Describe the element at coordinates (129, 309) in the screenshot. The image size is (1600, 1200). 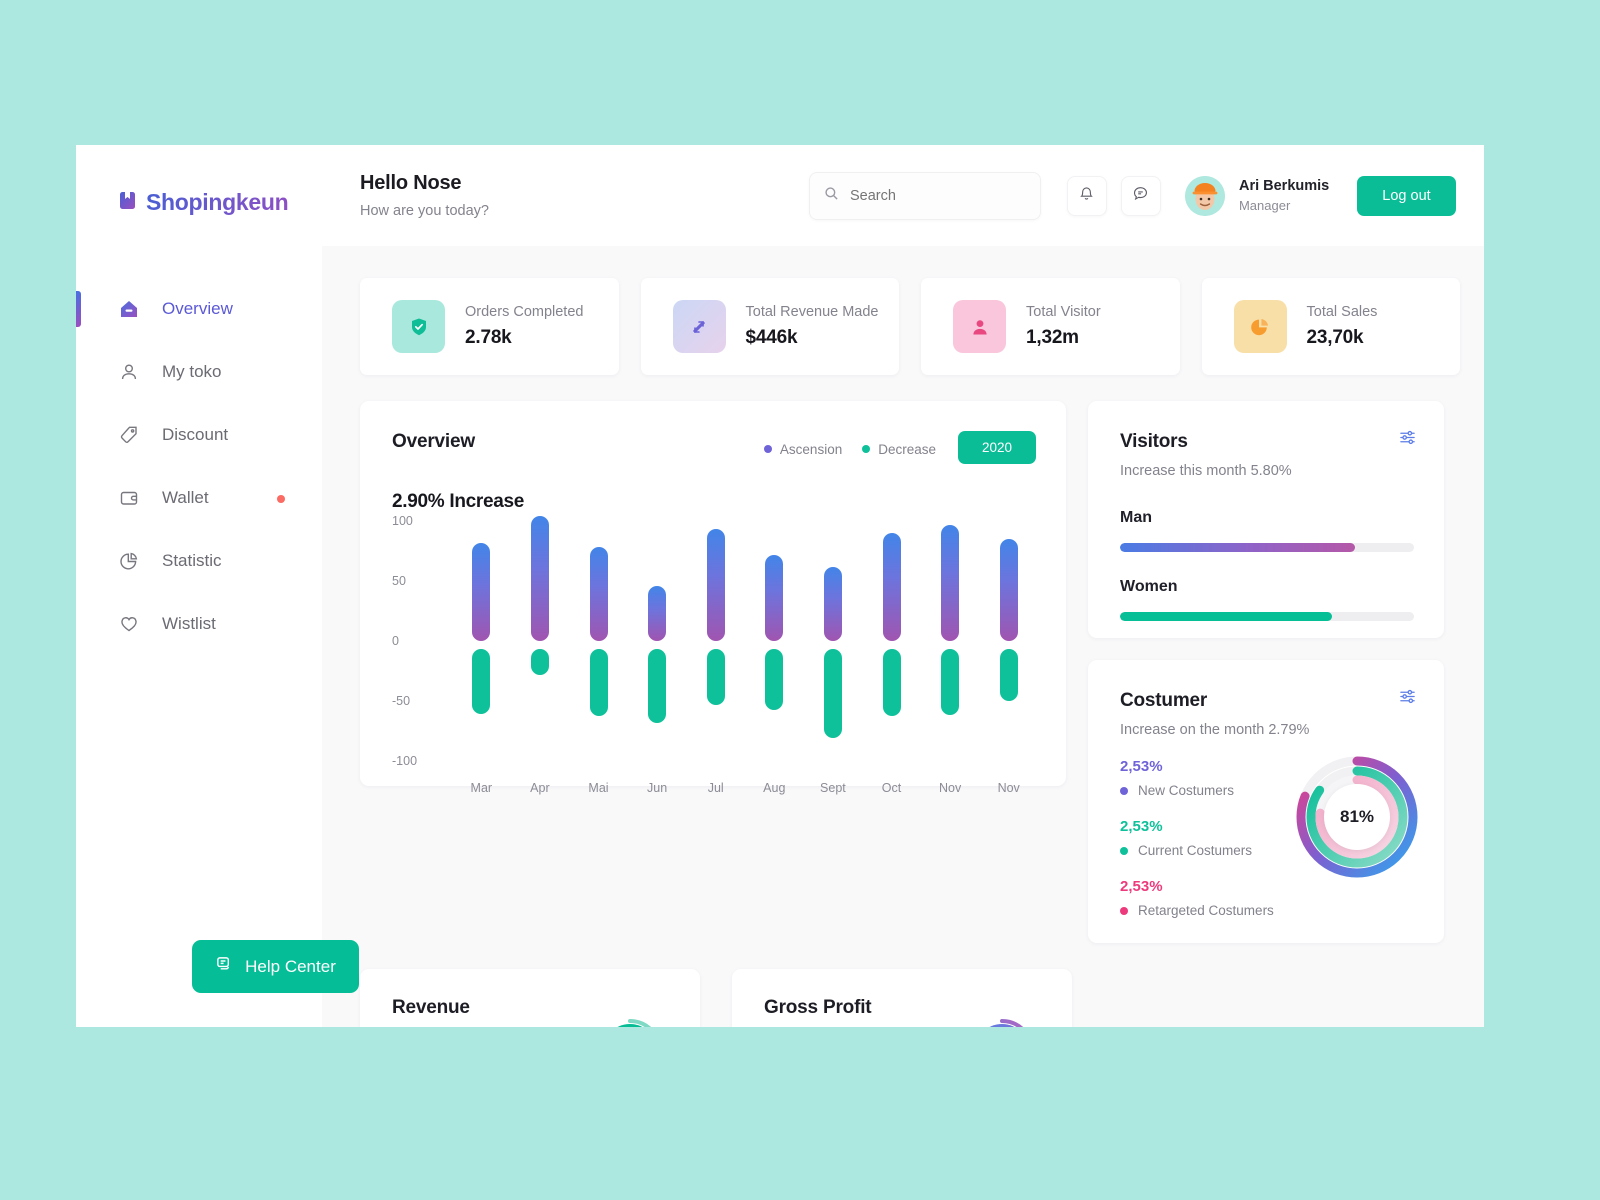
I see `home-icon` at that location.